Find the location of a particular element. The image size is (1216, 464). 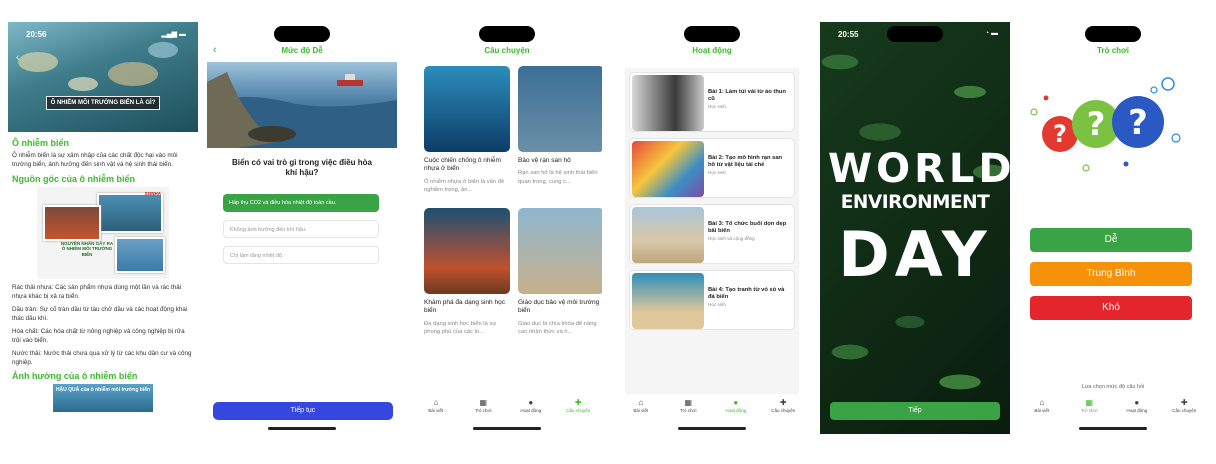

puzzle-icon: ✚ is located at coordinates (578, 402).